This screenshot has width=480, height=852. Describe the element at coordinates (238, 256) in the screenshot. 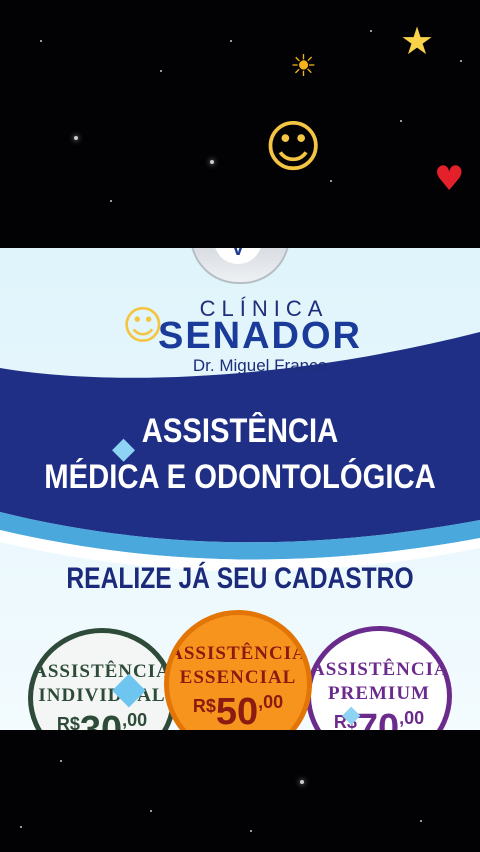

I see `logo-letter: V` at that location.